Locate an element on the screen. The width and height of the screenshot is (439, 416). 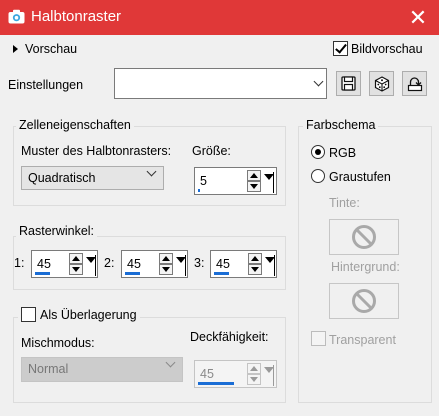
deckfaehigkeit-dropdown-button is located at coordinates (268, 374).